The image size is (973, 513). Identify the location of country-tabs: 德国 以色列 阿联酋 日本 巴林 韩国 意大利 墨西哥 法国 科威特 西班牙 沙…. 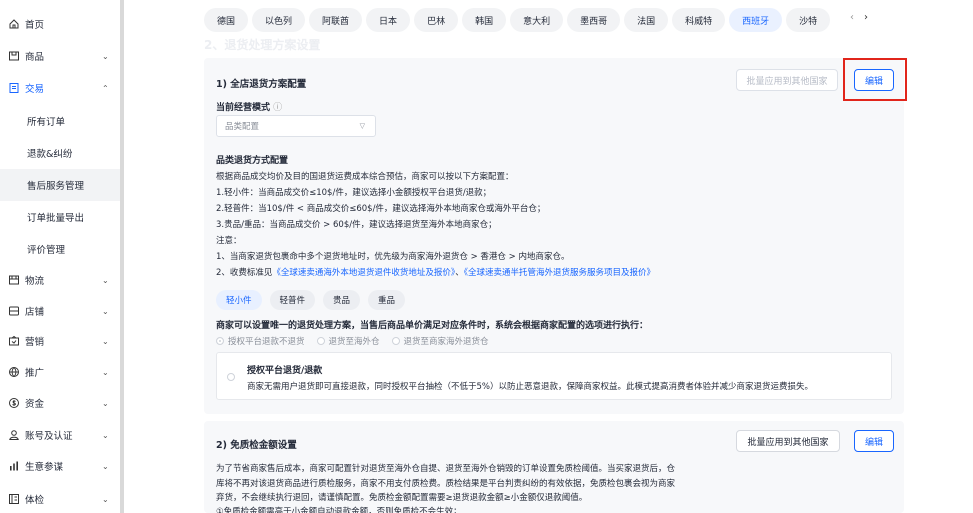
(517, 20).